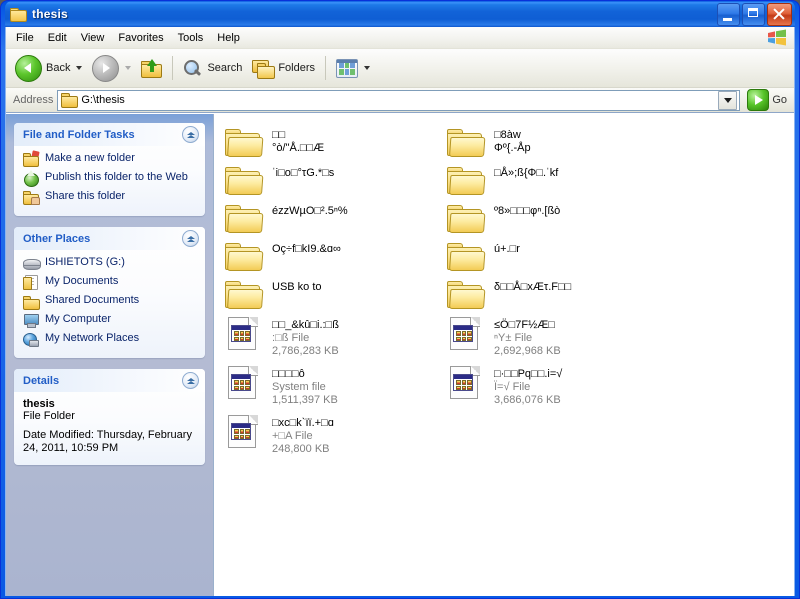  What do you see at coordinates (41, 380) in the screenshot?
I see `details-title: Details` at bounding box center [41, 380].